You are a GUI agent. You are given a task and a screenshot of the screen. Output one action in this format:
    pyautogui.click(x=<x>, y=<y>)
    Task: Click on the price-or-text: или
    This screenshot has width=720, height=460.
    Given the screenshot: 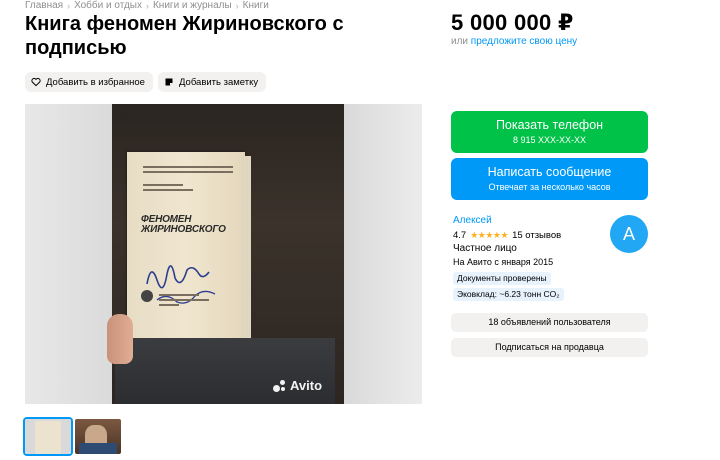 What is the action you would take?
    pyautogui.click(x=460, y=41)
    